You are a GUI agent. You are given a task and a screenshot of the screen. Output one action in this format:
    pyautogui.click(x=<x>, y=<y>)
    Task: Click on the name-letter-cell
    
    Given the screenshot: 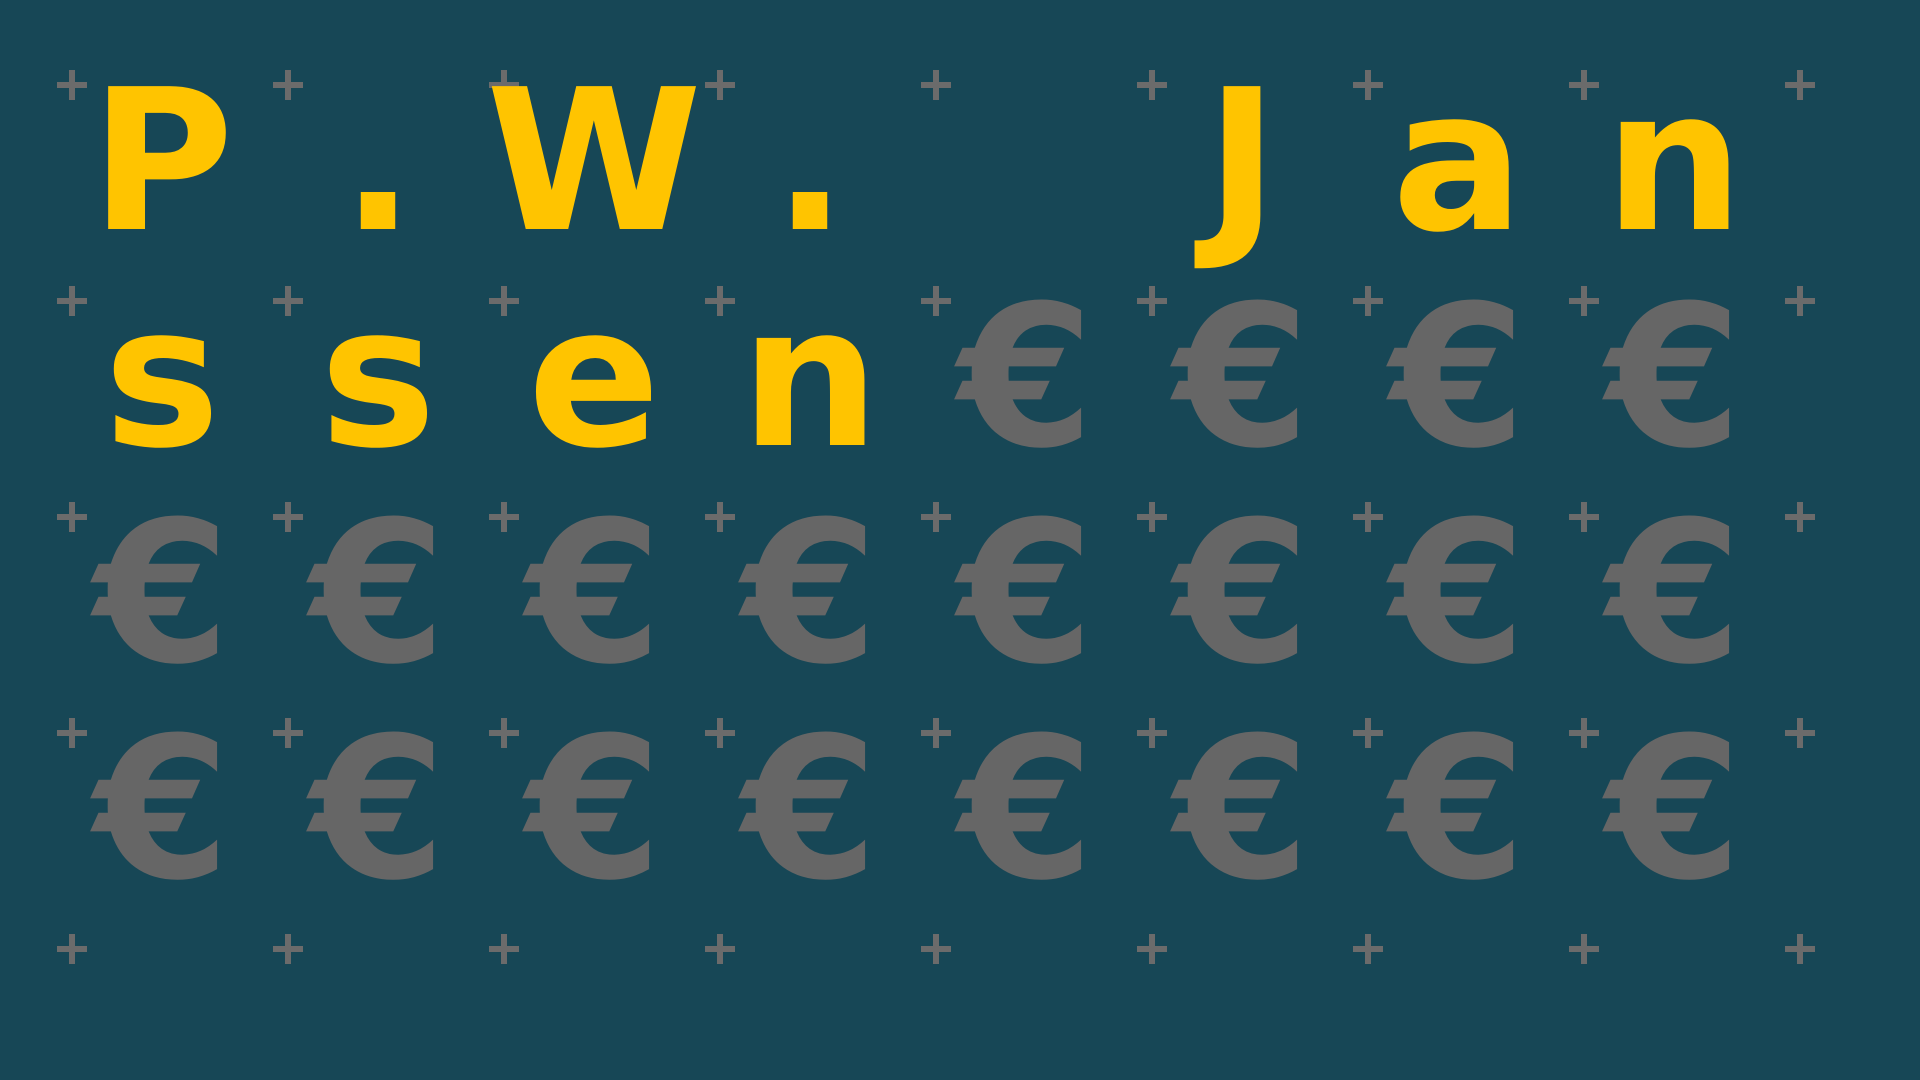 What is the action you would take?
    pyautogui.click(x=1026, y=162)
    